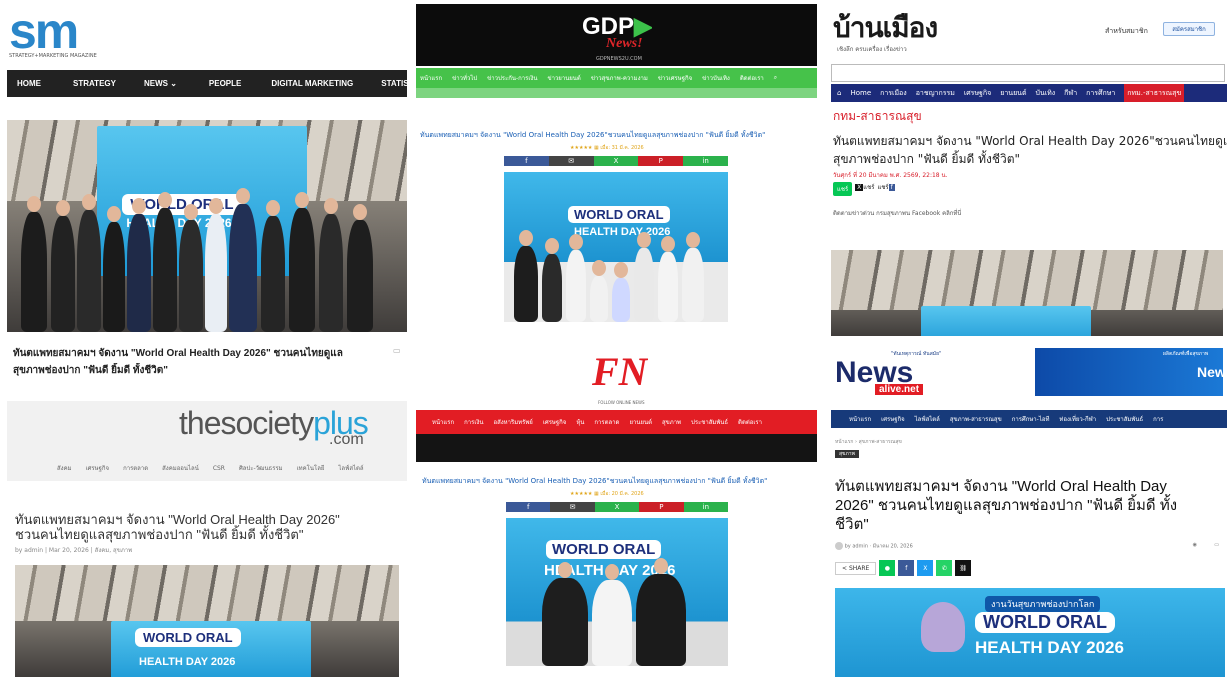 This screenshot has width=1231, height=679. Describe the element at coordinates (64, 468) in the screenshot. I see `societyplus-nav-item: สังคม` at that location.